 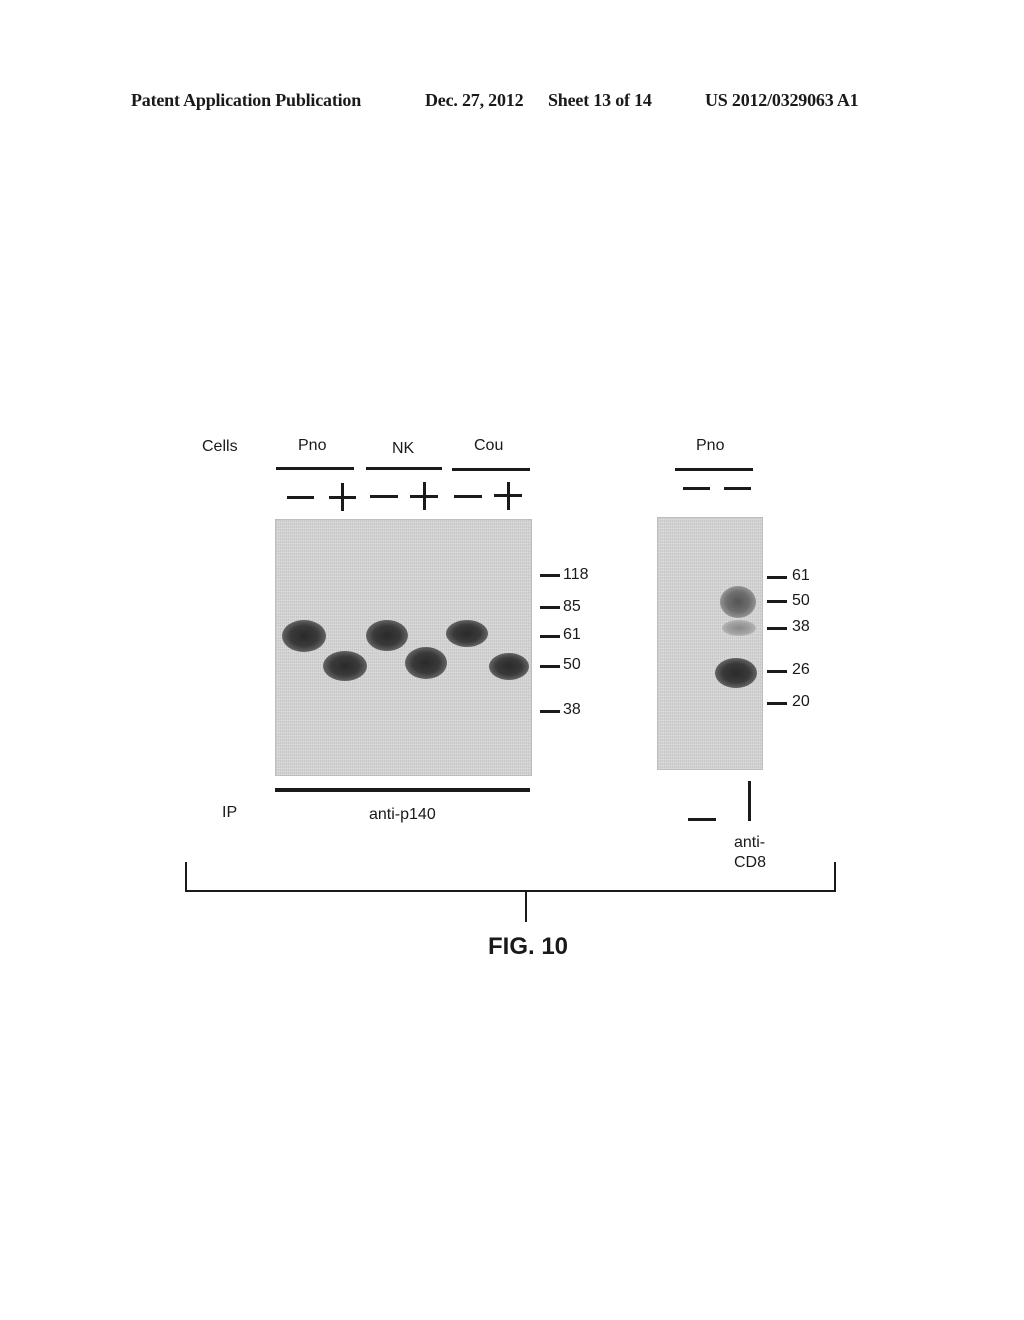 What do you see at coordinates (801, 600) in the screenshot?
I see `mw-label-right-50: 50` at bounding box center [801, 600].